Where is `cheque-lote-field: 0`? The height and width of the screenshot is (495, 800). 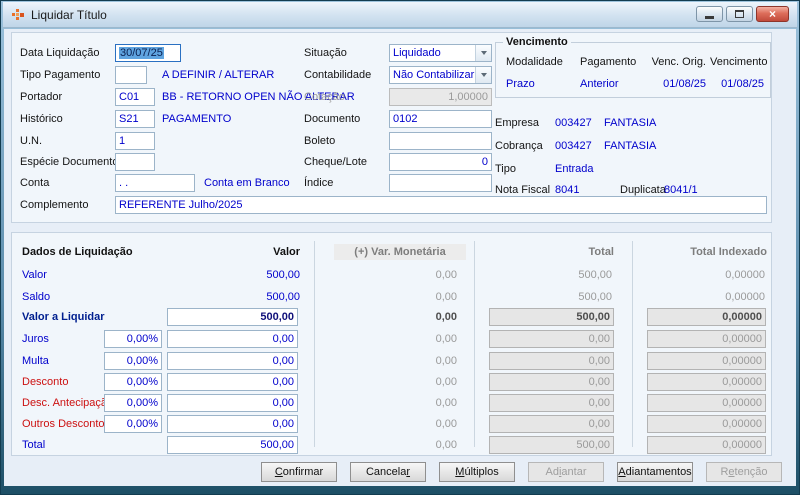 cheque-lote-field: 0 is located at coordinates (440, 162).